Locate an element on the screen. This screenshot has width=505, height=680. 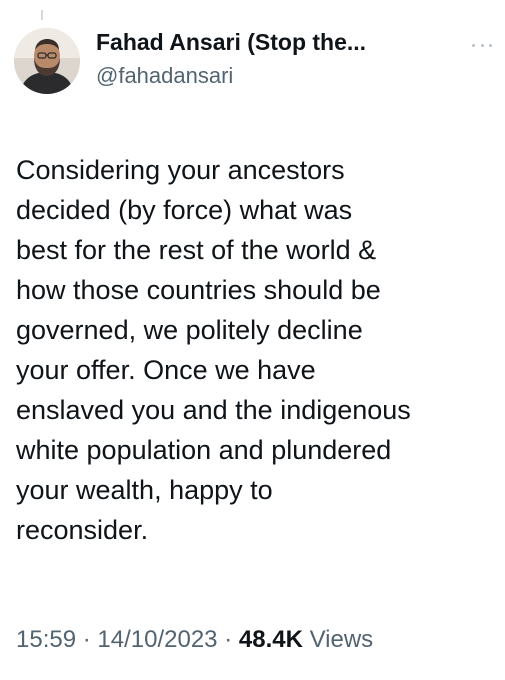
views-label: Views is located at coordinates (341, 639).